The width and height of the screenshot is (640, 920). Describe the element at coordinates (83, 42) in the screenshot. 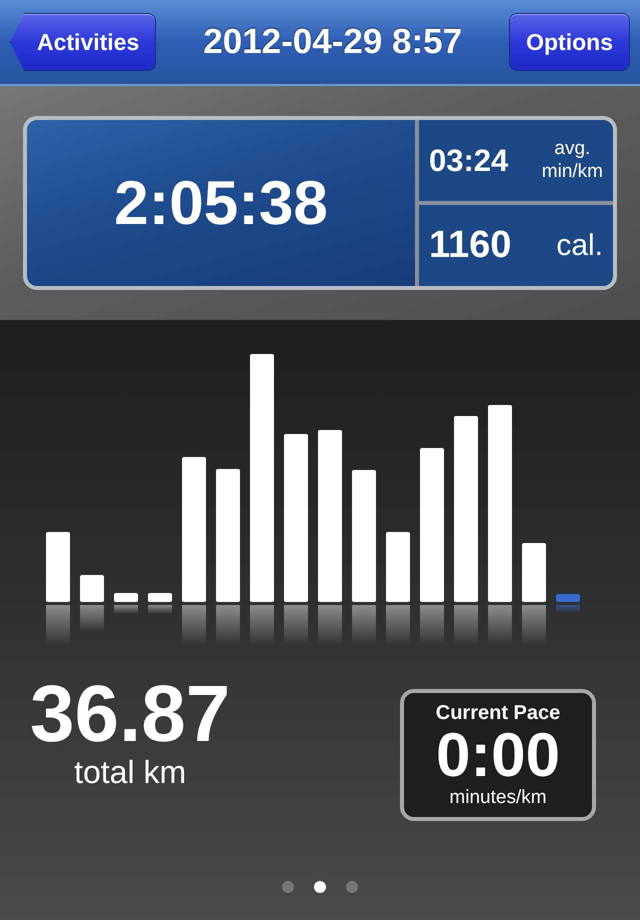

I see `back-button: Activities` at that location.